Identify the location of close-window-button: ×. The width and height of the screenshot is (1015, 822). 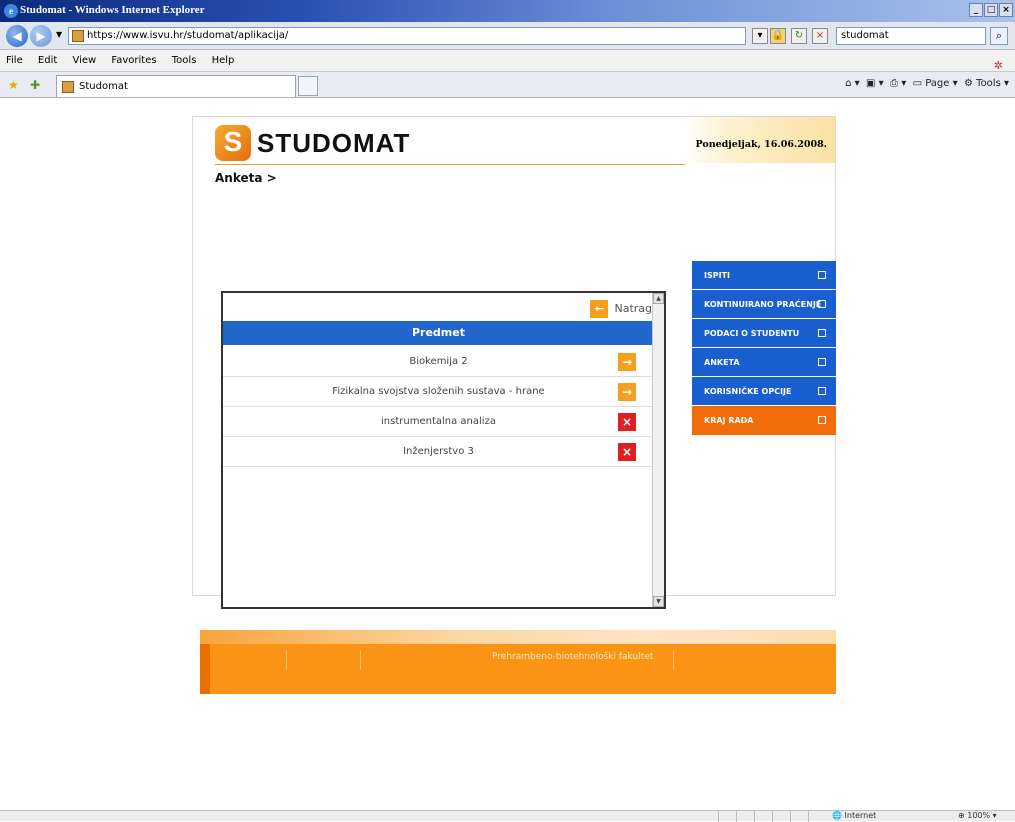
(1006, 10).